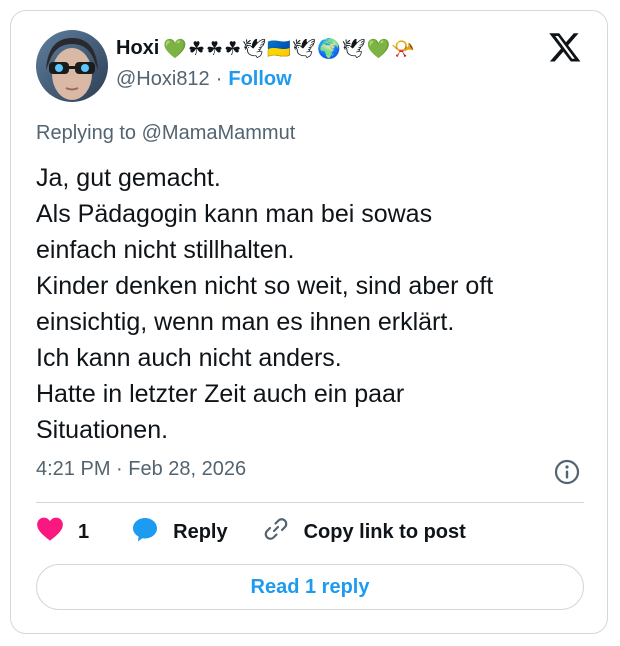 Image resolution: width=620 pixels, height=646 pixels. I want to click on author-display-name: Hoxi, so click(137, 48).